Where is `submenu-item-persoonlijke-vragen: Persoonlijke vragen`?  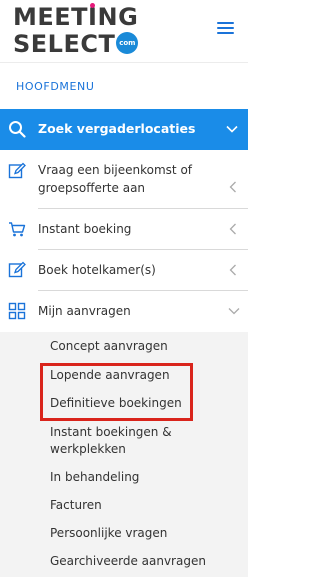
submenu-item-persoonlijke-vragen: Persoonlijke vragen is located at coordinates (108, 533).